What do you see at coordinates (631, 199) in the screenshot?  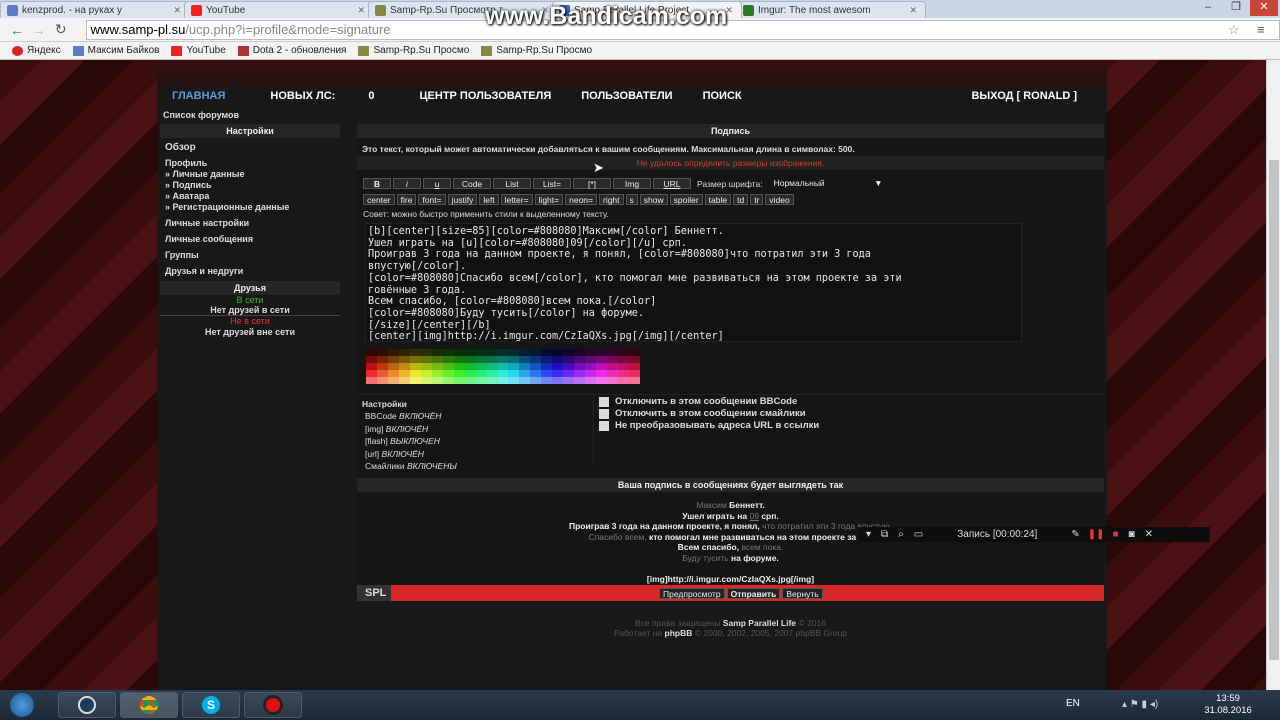 I see `bbcode-s-button: s` at bounding box center [631, 199].